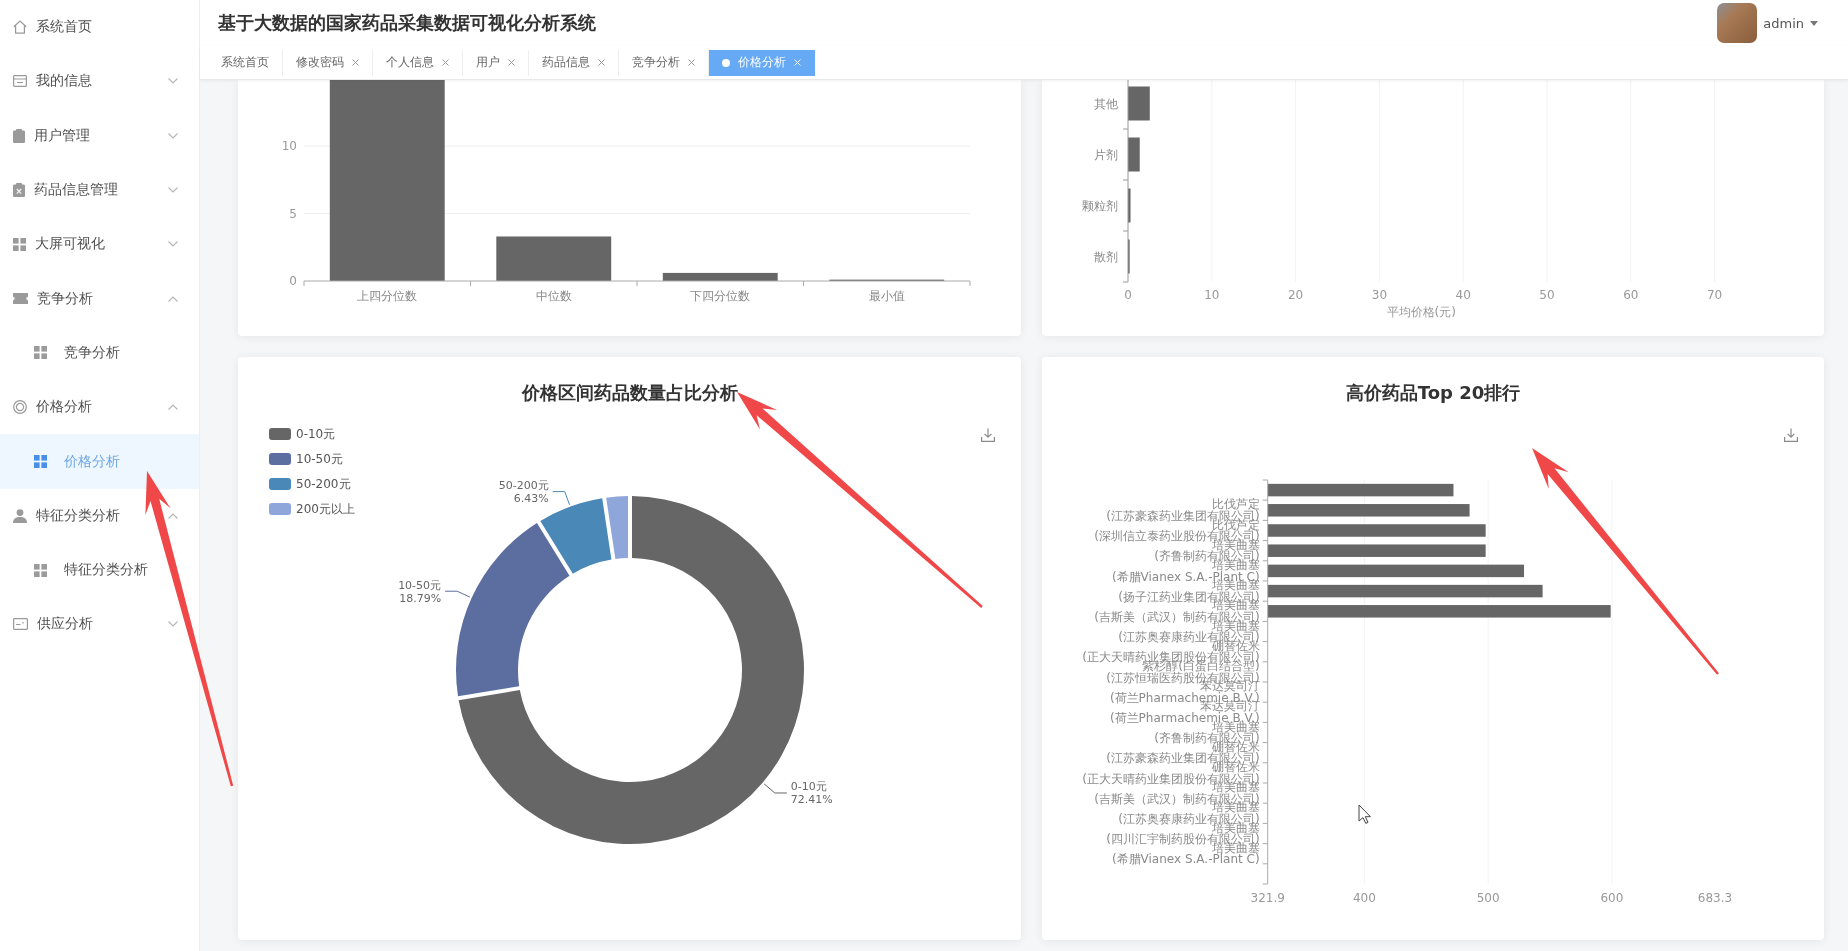 This screenshot has width=1848, height=951. What do you see at coordinates (1099, 205) in the screenshot?
I see `axis-label: 颗粒剂` at bounding box center [1099, 205].